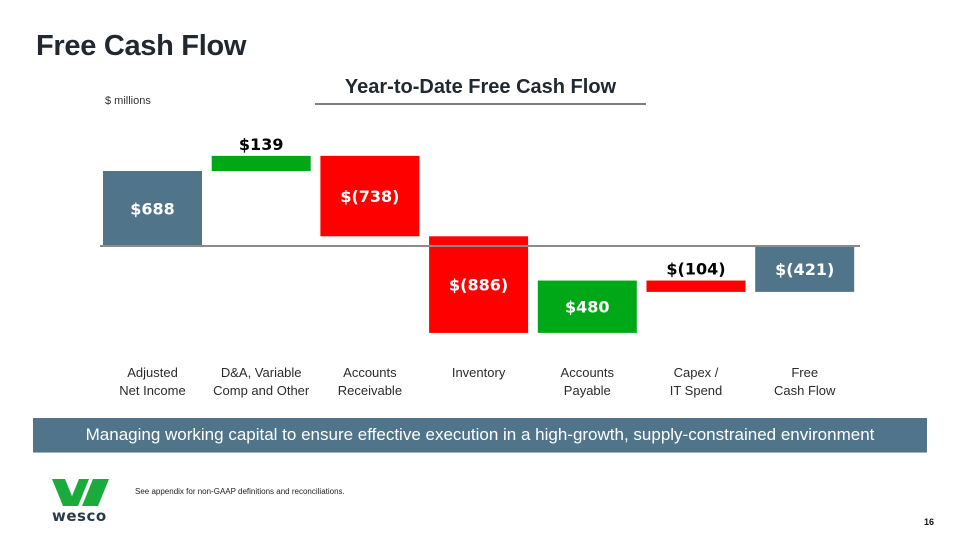  What do you see at coordinates (804, 269) in the screenshot?
I see `data-label-6: $(421)` at bounding box center [804, 269].